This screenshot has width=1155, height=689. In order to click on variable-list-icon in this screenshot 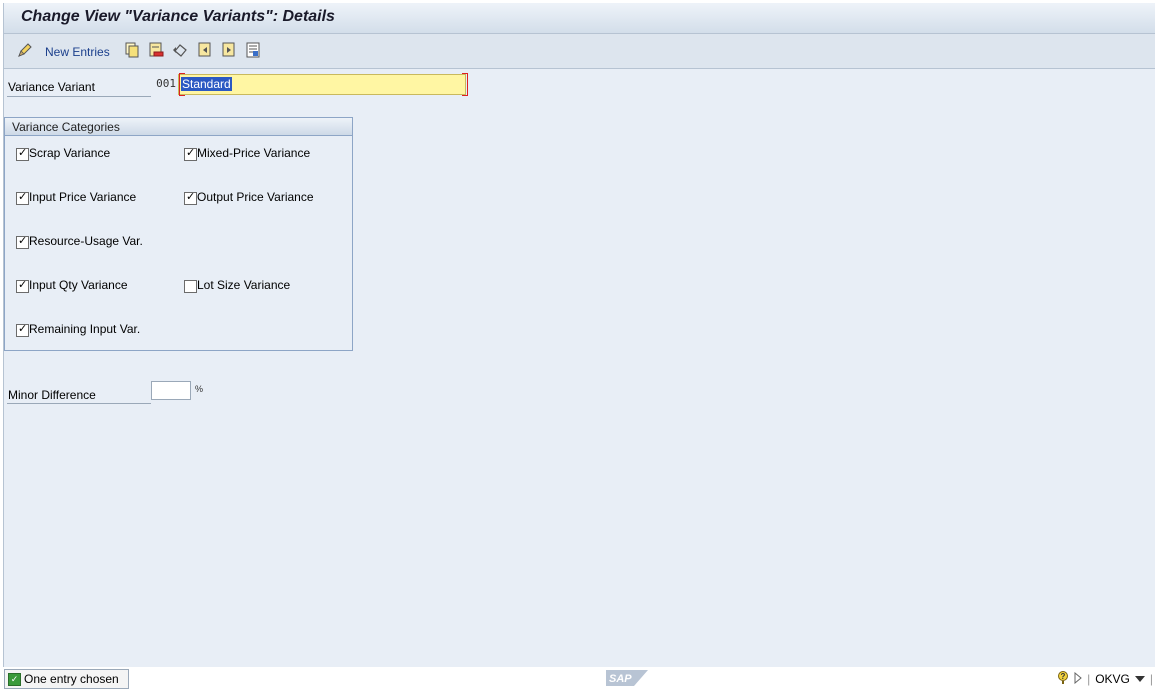, I will do `click(253, 50)`.